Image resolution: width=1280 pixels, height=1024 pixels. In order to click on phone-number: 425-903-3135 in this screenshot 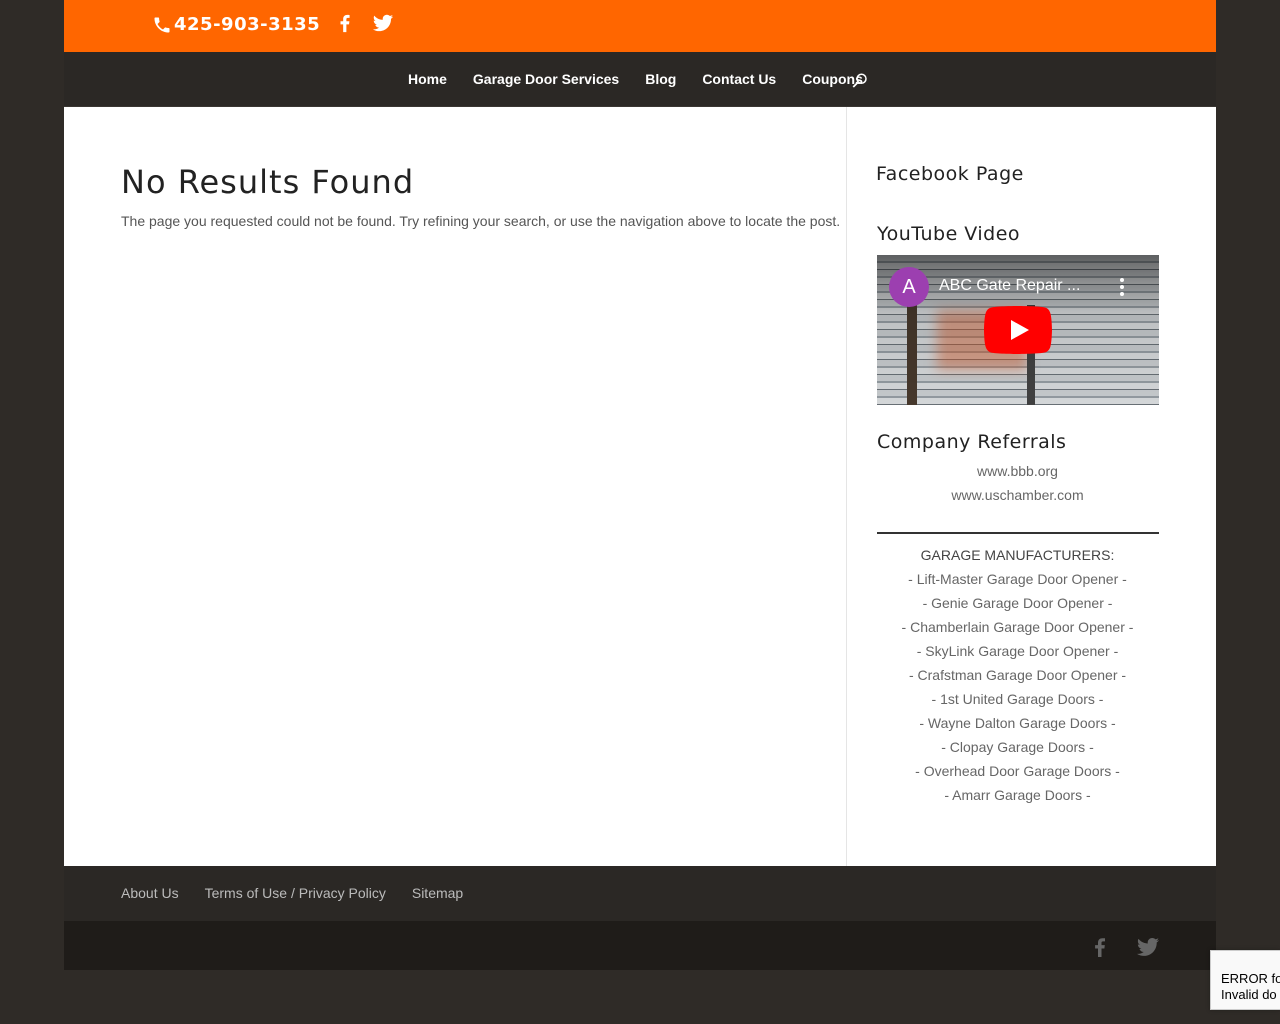, I will do `click(236, 24)`.